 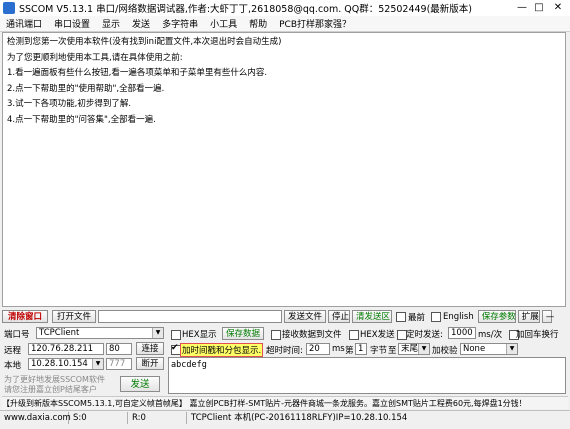 What do you see at coordinates (100, 333) in the screenshot?
I see `port-select: TCPClient ▼` at bounding box center [100, 333].